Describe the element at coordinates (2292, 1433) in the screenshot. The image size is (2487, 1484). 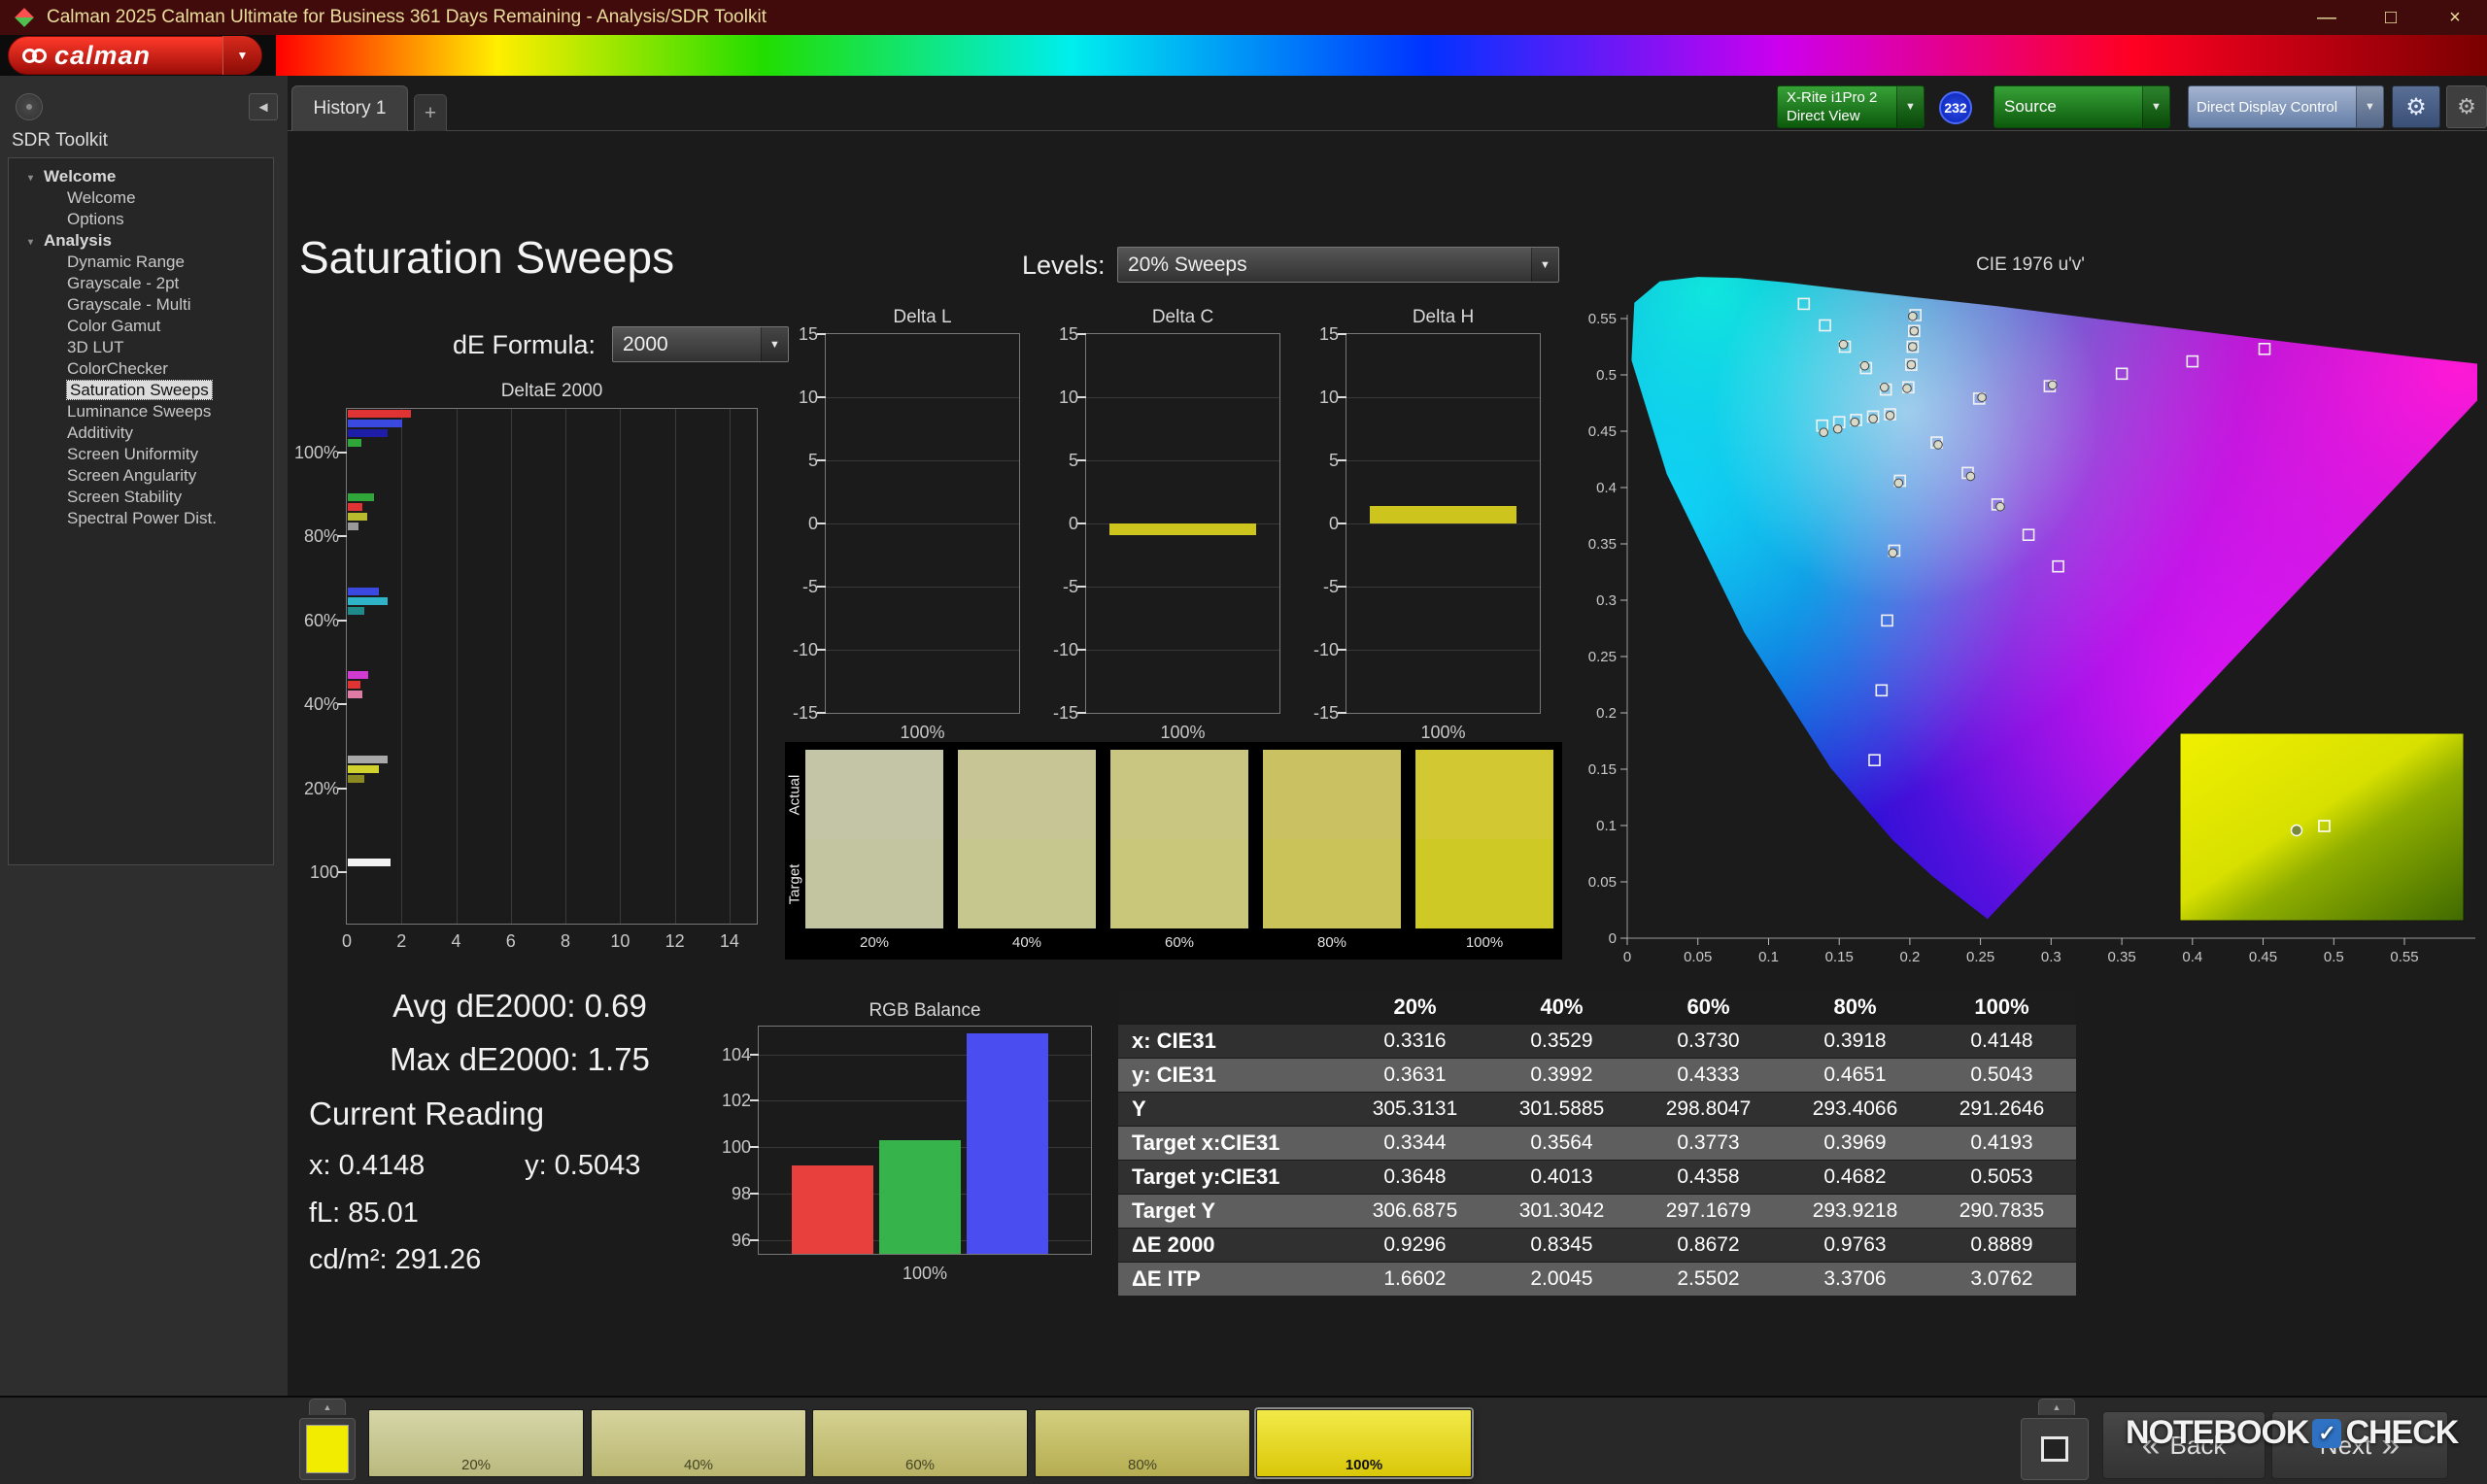
I see `notebookcheck-watermark: NOTEBOOK ✓ CHECK` at that location.